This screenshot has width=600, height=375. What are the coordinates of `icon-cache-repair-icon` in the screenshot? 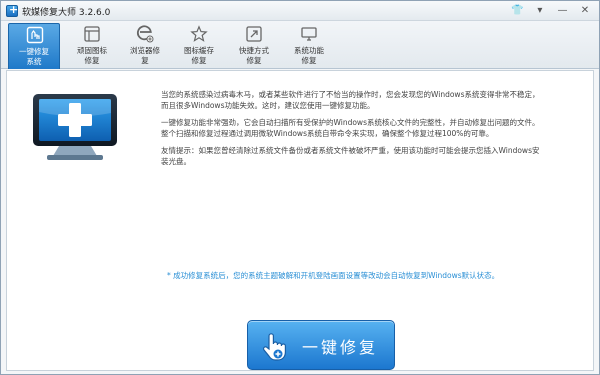 It's located at (199, 33).